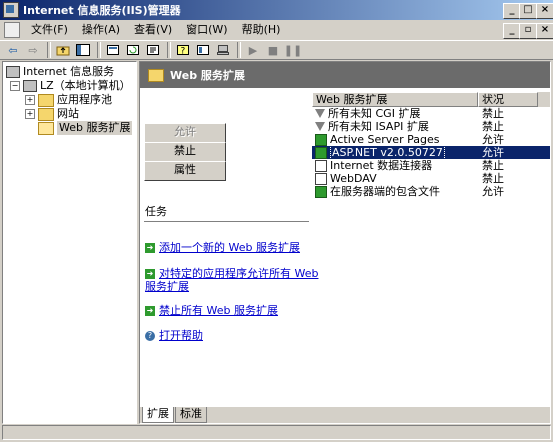 The height and width of the screenshot is (442, 553). I want to click on tree-item-websites: + 网站, so click(52, 114).